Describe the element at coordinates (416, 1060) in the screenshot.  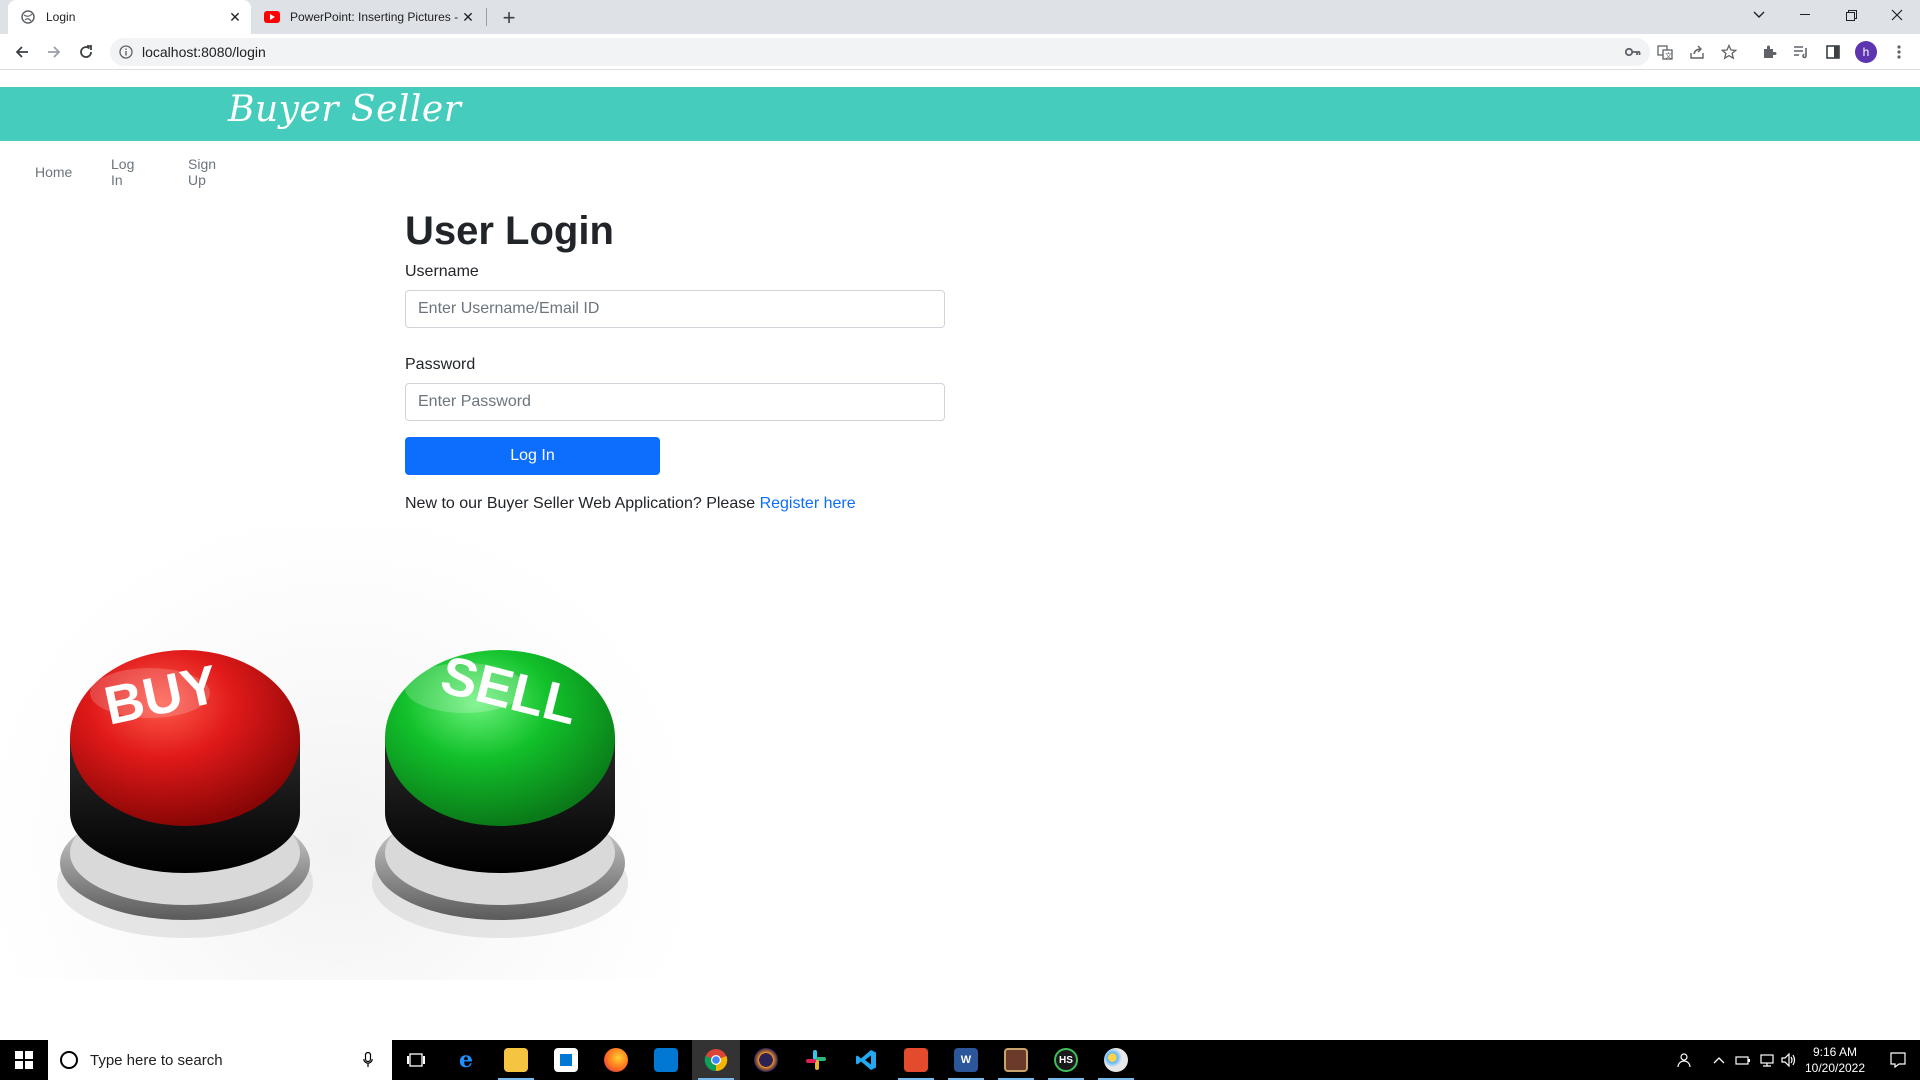
I see `task-view-icon` at that location.